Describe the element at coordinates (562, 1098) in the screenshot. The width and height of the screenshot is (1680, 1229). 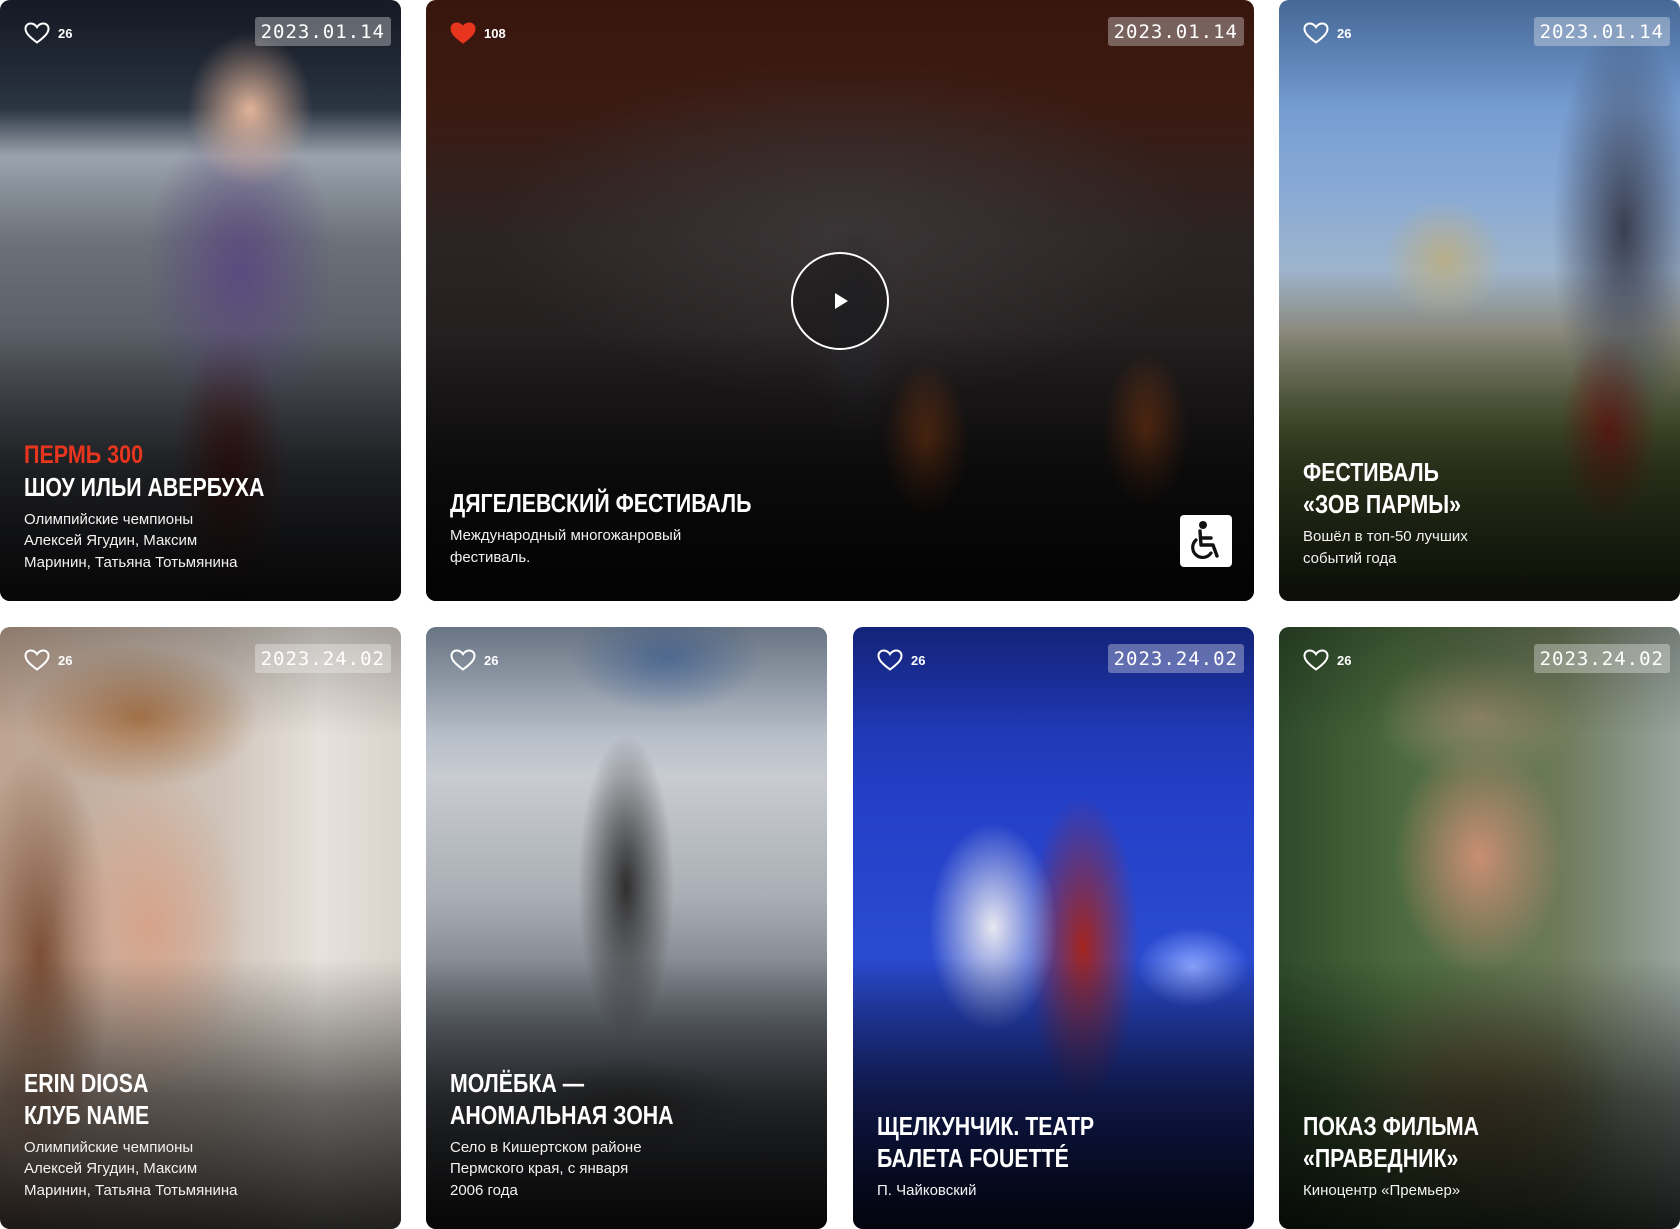
I see `event-title: МОЛЁБКА — АНОМАЛЬНАЯ ЗОНА` at that location.